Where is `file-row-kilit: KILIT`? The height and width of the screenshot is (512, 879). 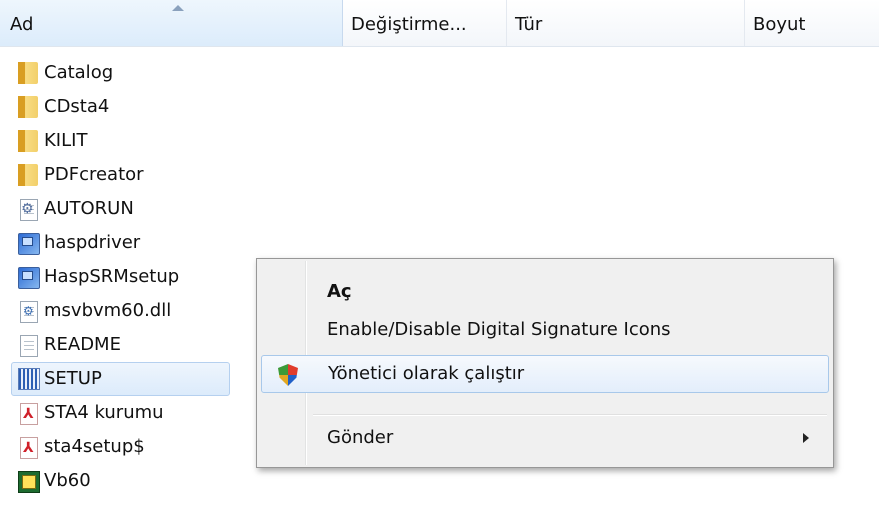 file-row-kilit: KILIT is located at coordinates (134, 141).